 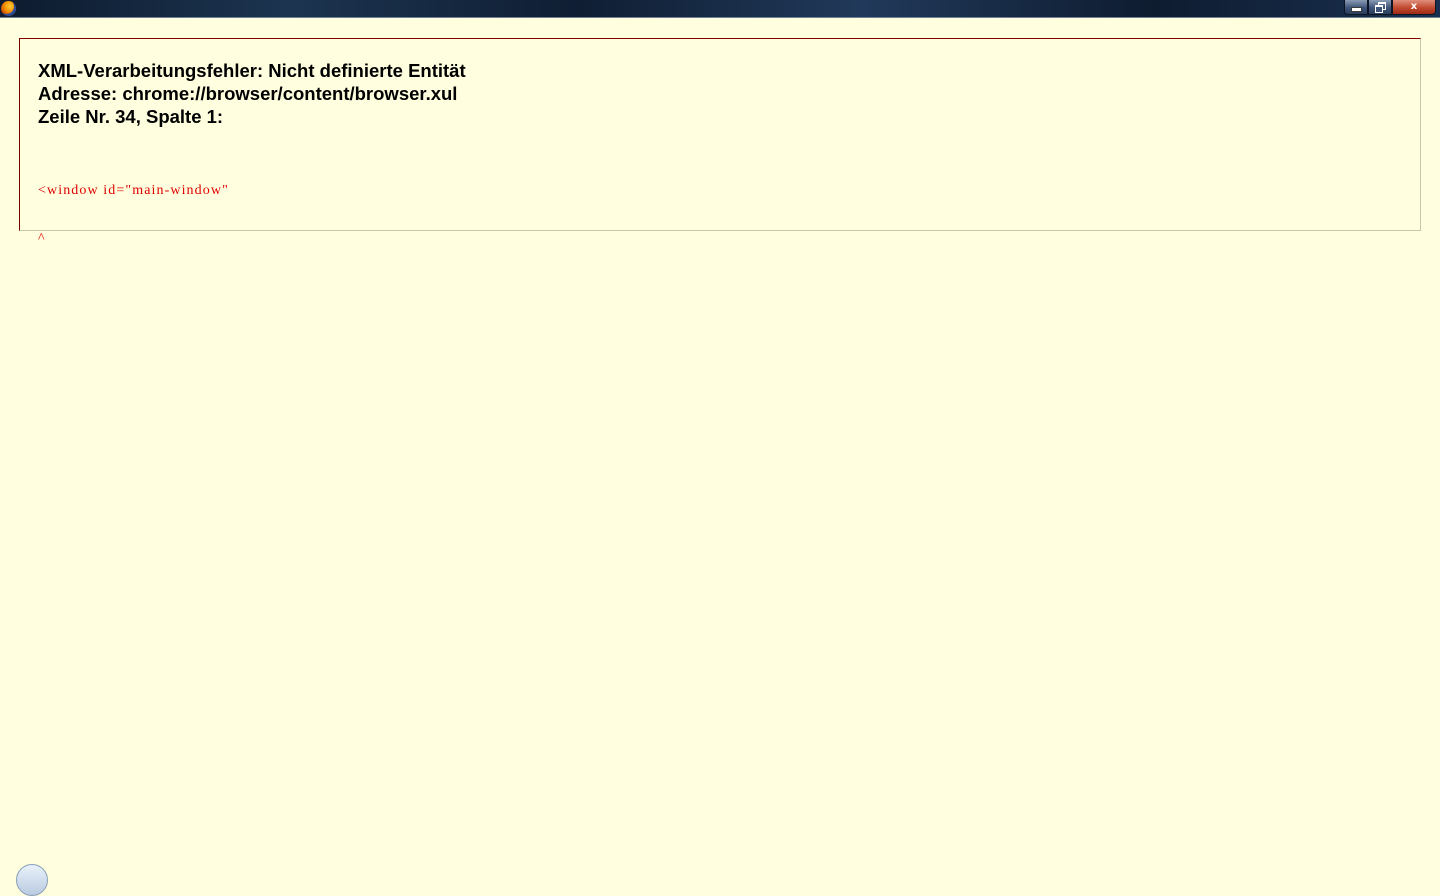 What do you see at coordinates (133, 190) in the screenshot?
I see `source-line: <window id="main-window"` at bounding box center [133, 190].